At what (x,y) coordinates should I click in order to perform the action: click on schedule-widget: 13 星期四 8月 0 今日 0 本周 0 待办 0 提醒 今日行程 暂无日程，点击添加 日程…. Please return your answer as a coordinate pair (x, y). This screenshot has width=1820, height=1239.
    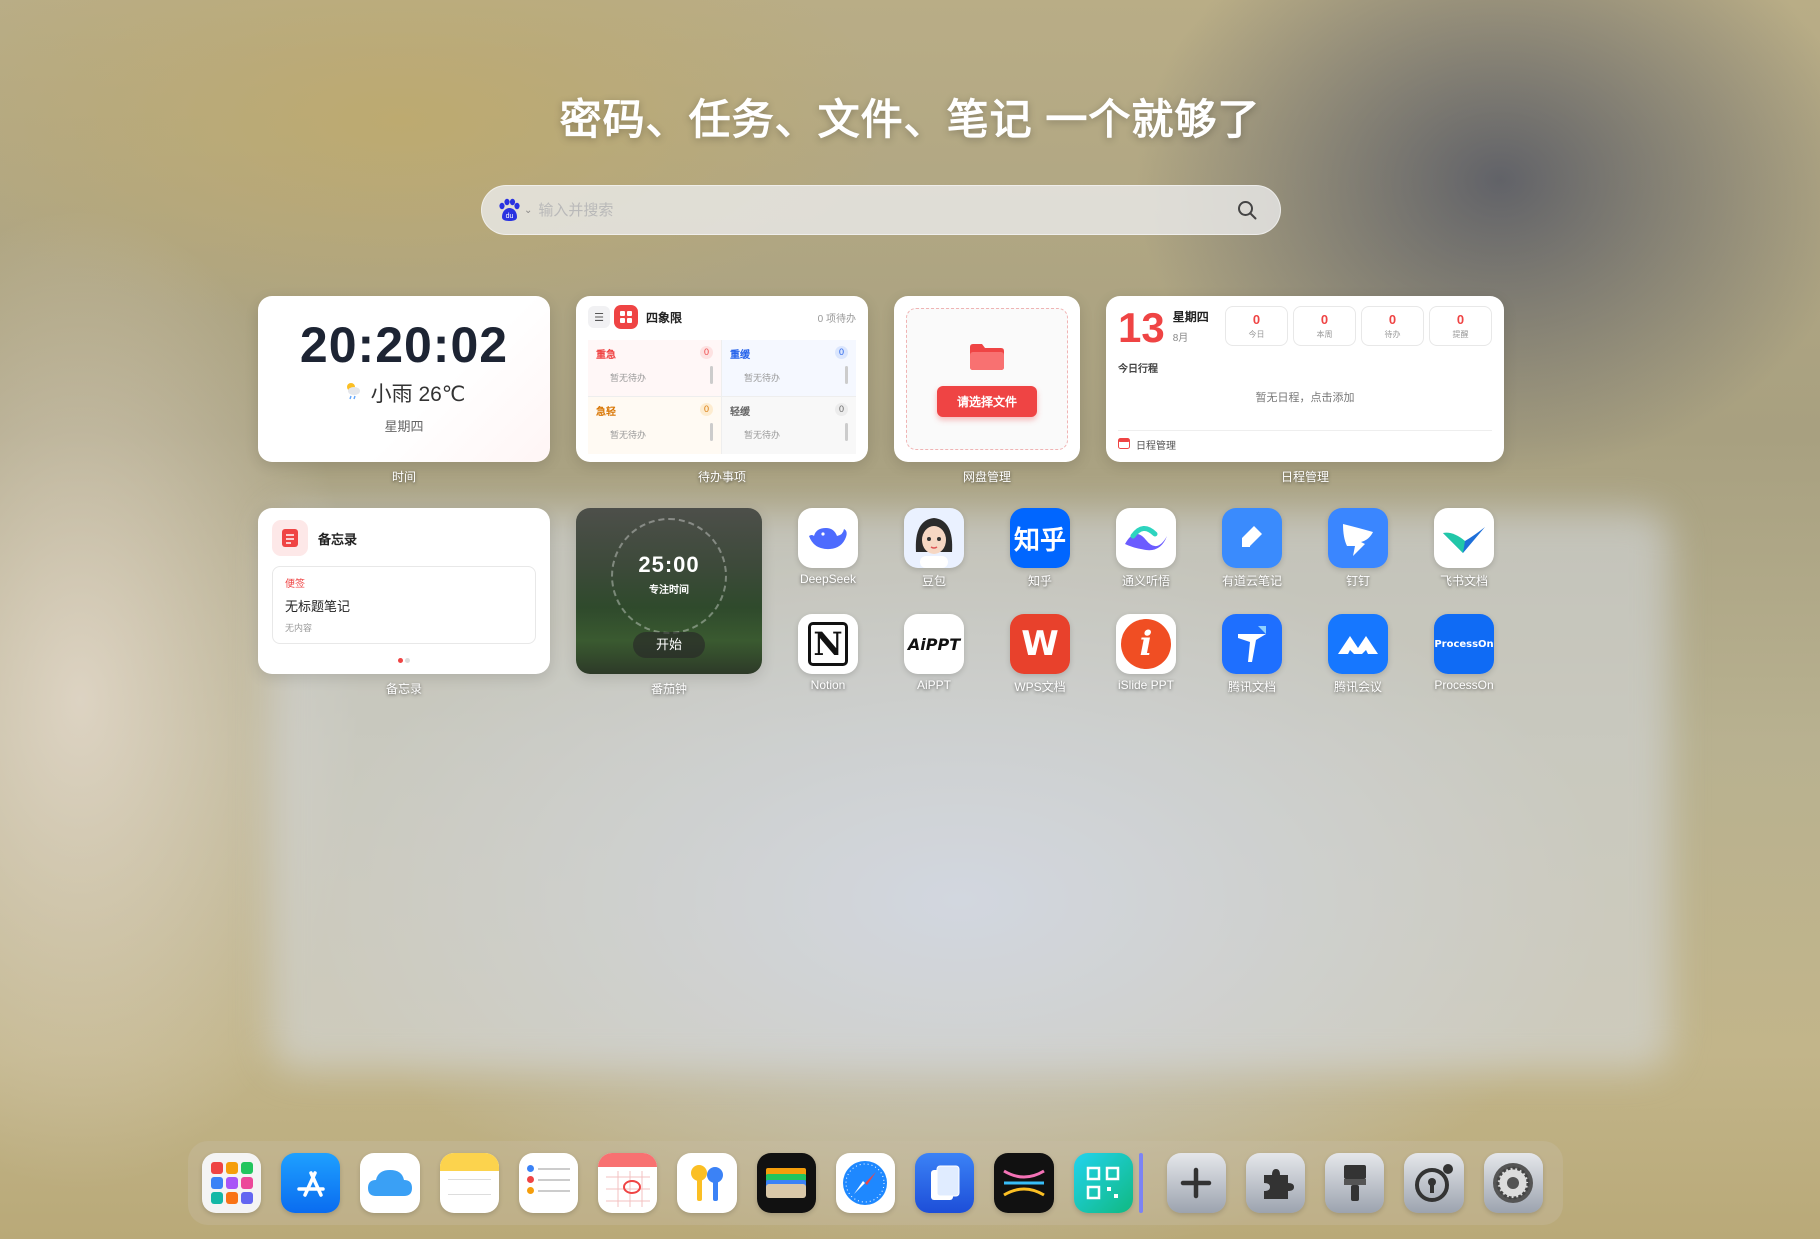
    Looking at the image, I should click on (1305, 379).